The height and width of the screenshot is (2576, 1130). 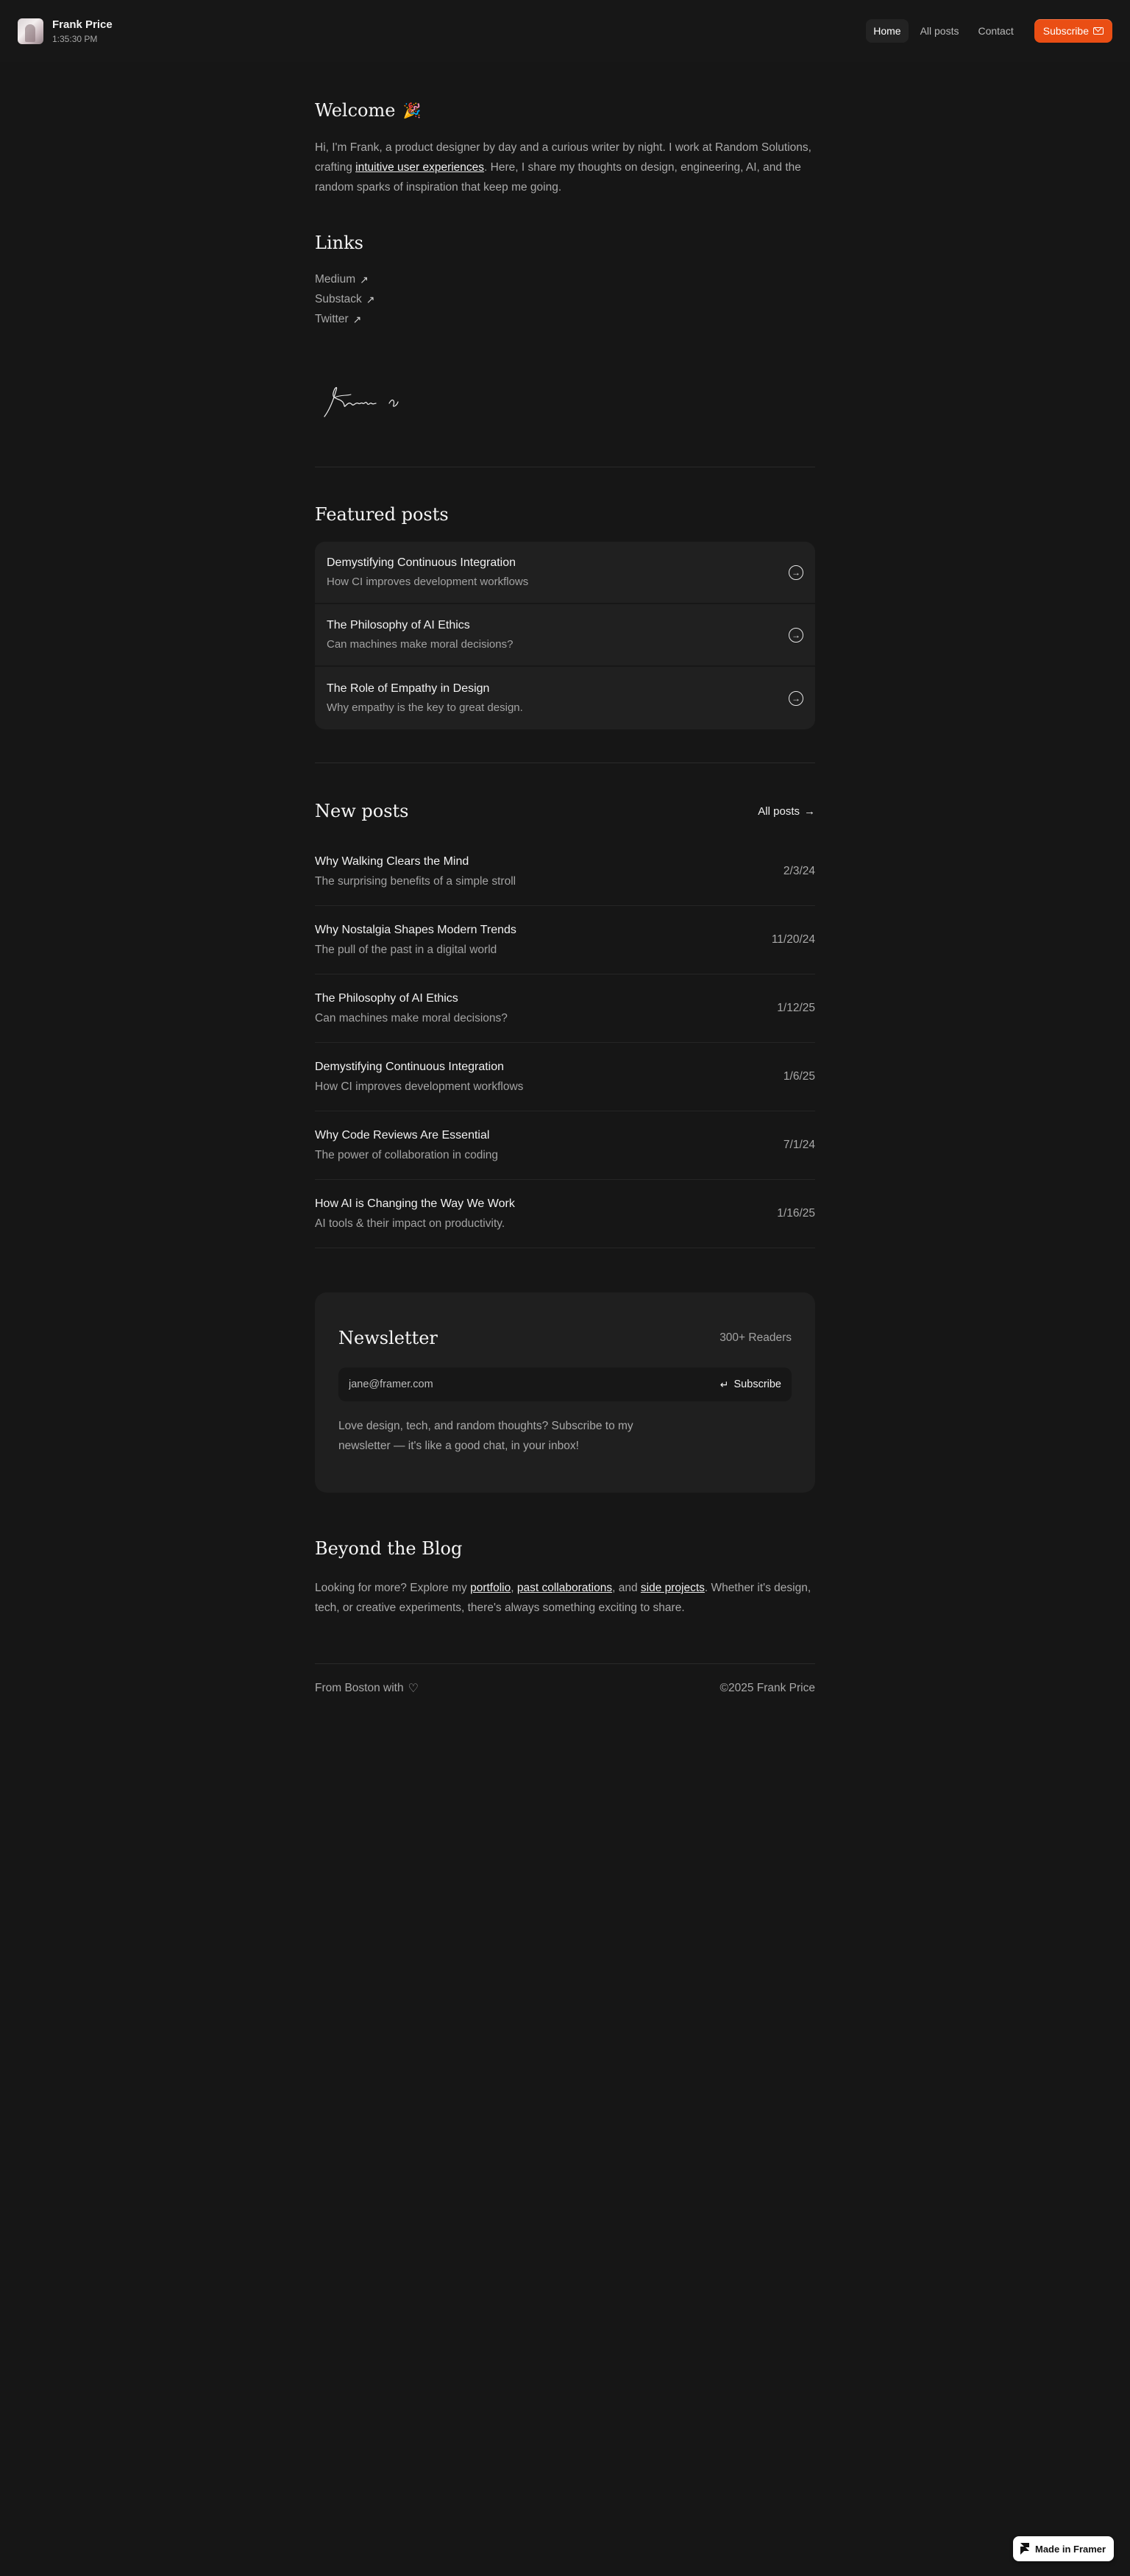 What do you see at coordinates (392, 861) in the screenshot?
I see `post-title: Why Walking Clears the Mind` at bounding box center [392, 861].